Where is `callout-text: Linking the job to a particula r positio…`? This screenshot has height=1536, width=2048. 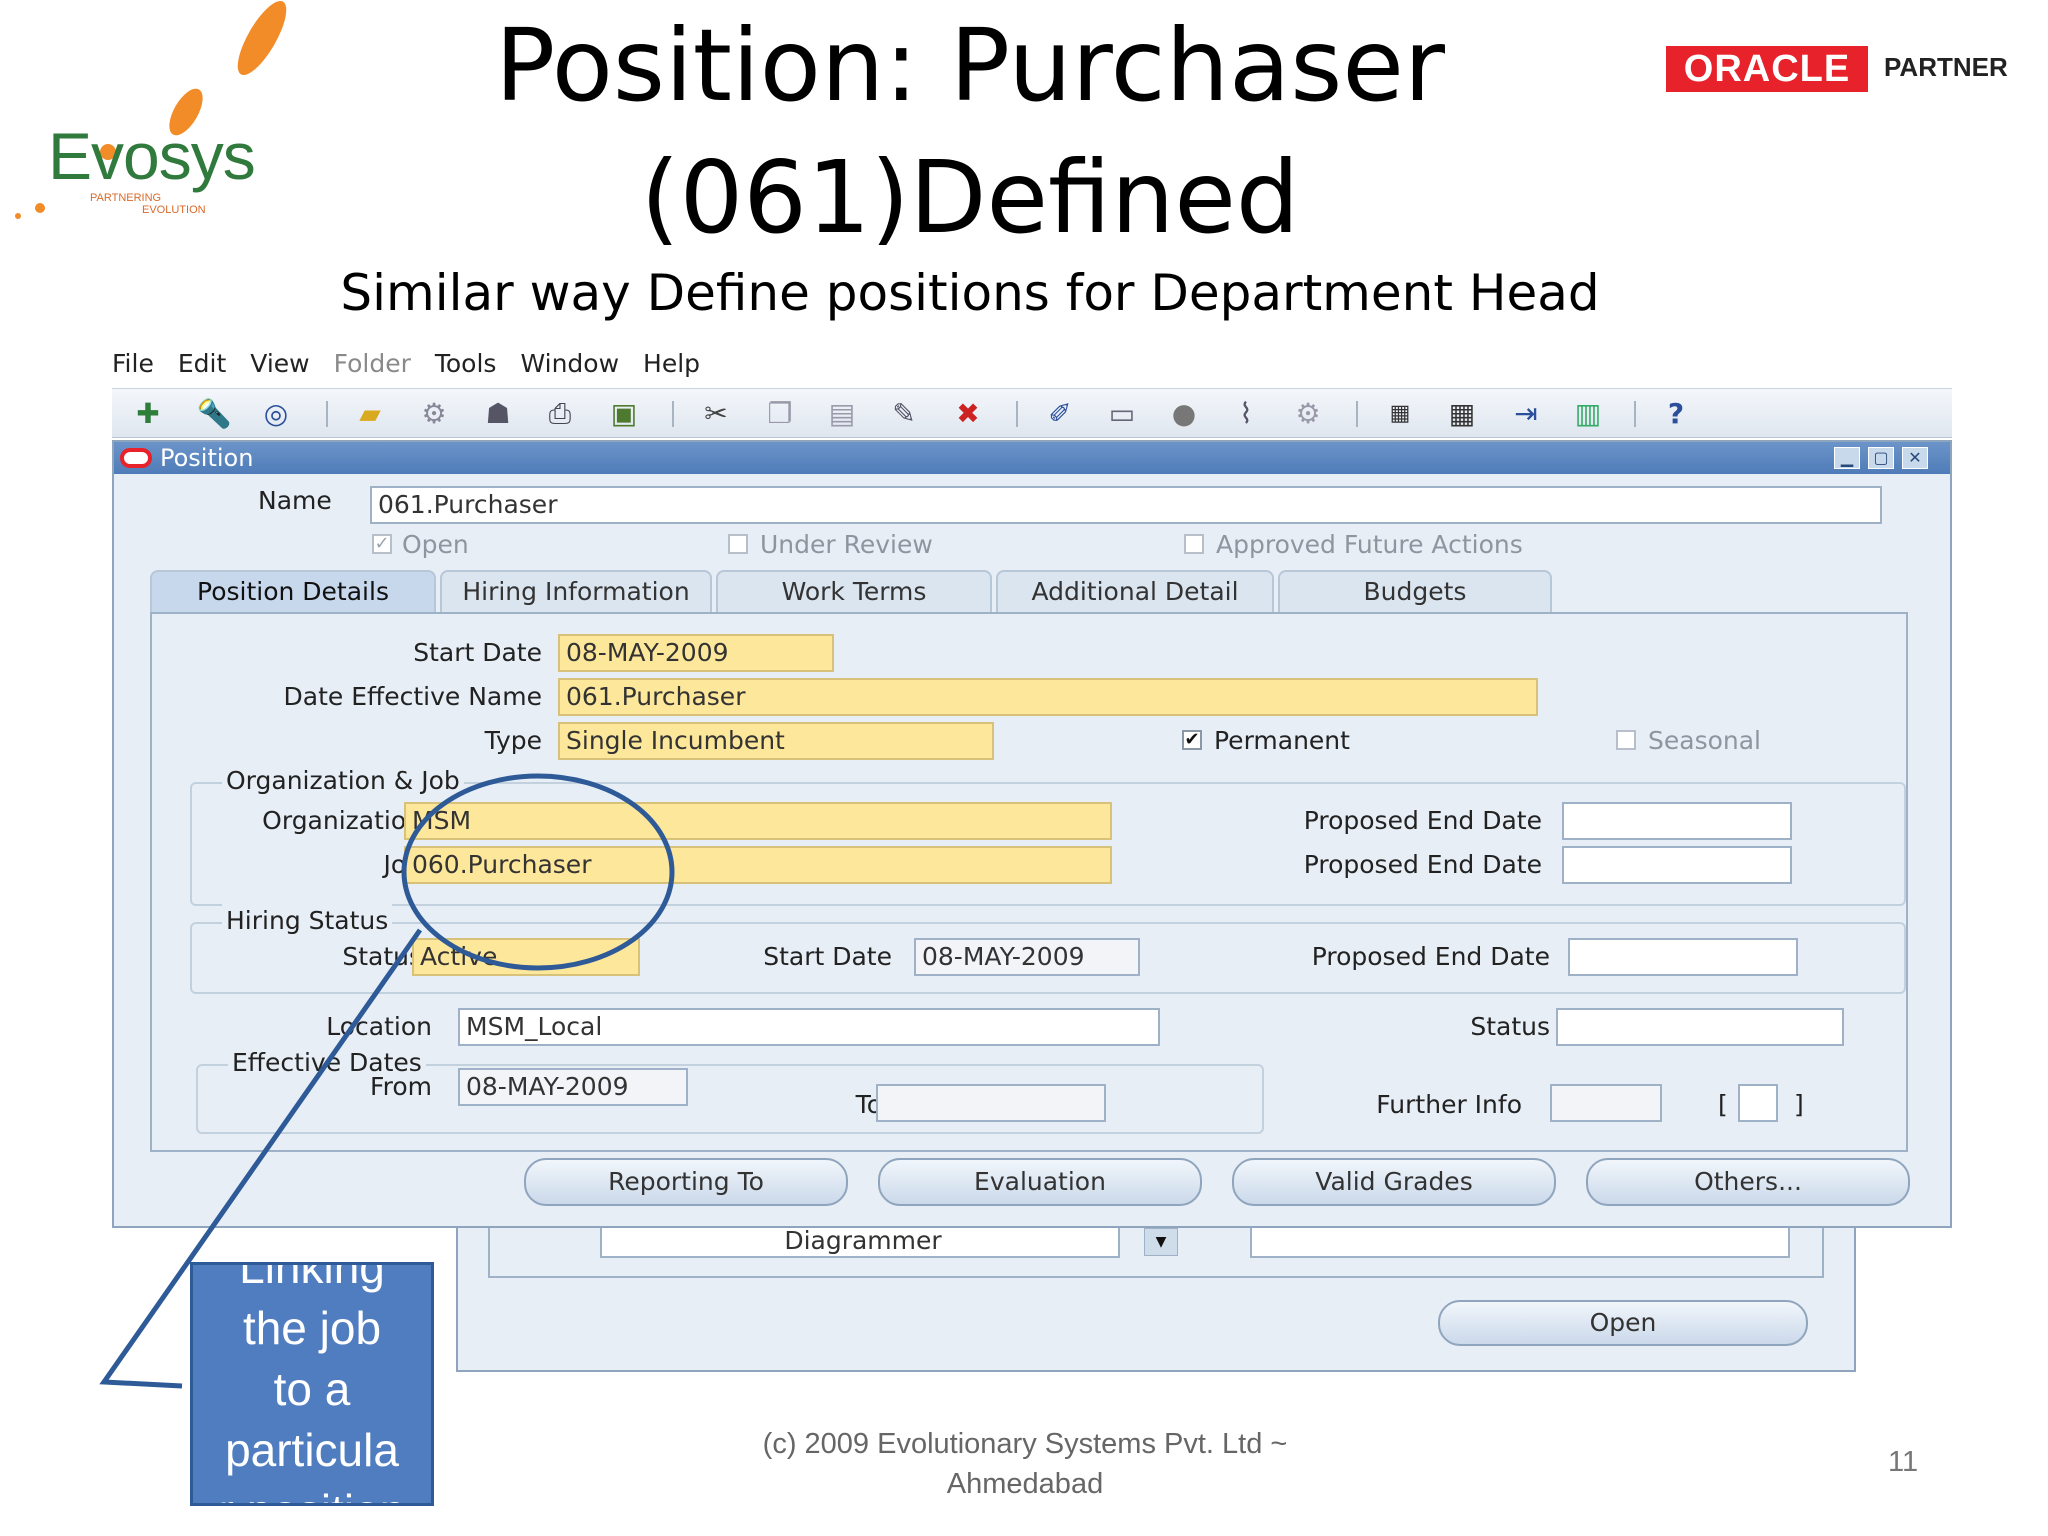 callout-text: Linking the job to a particula r positio… is located at coordinates (312, 1382).